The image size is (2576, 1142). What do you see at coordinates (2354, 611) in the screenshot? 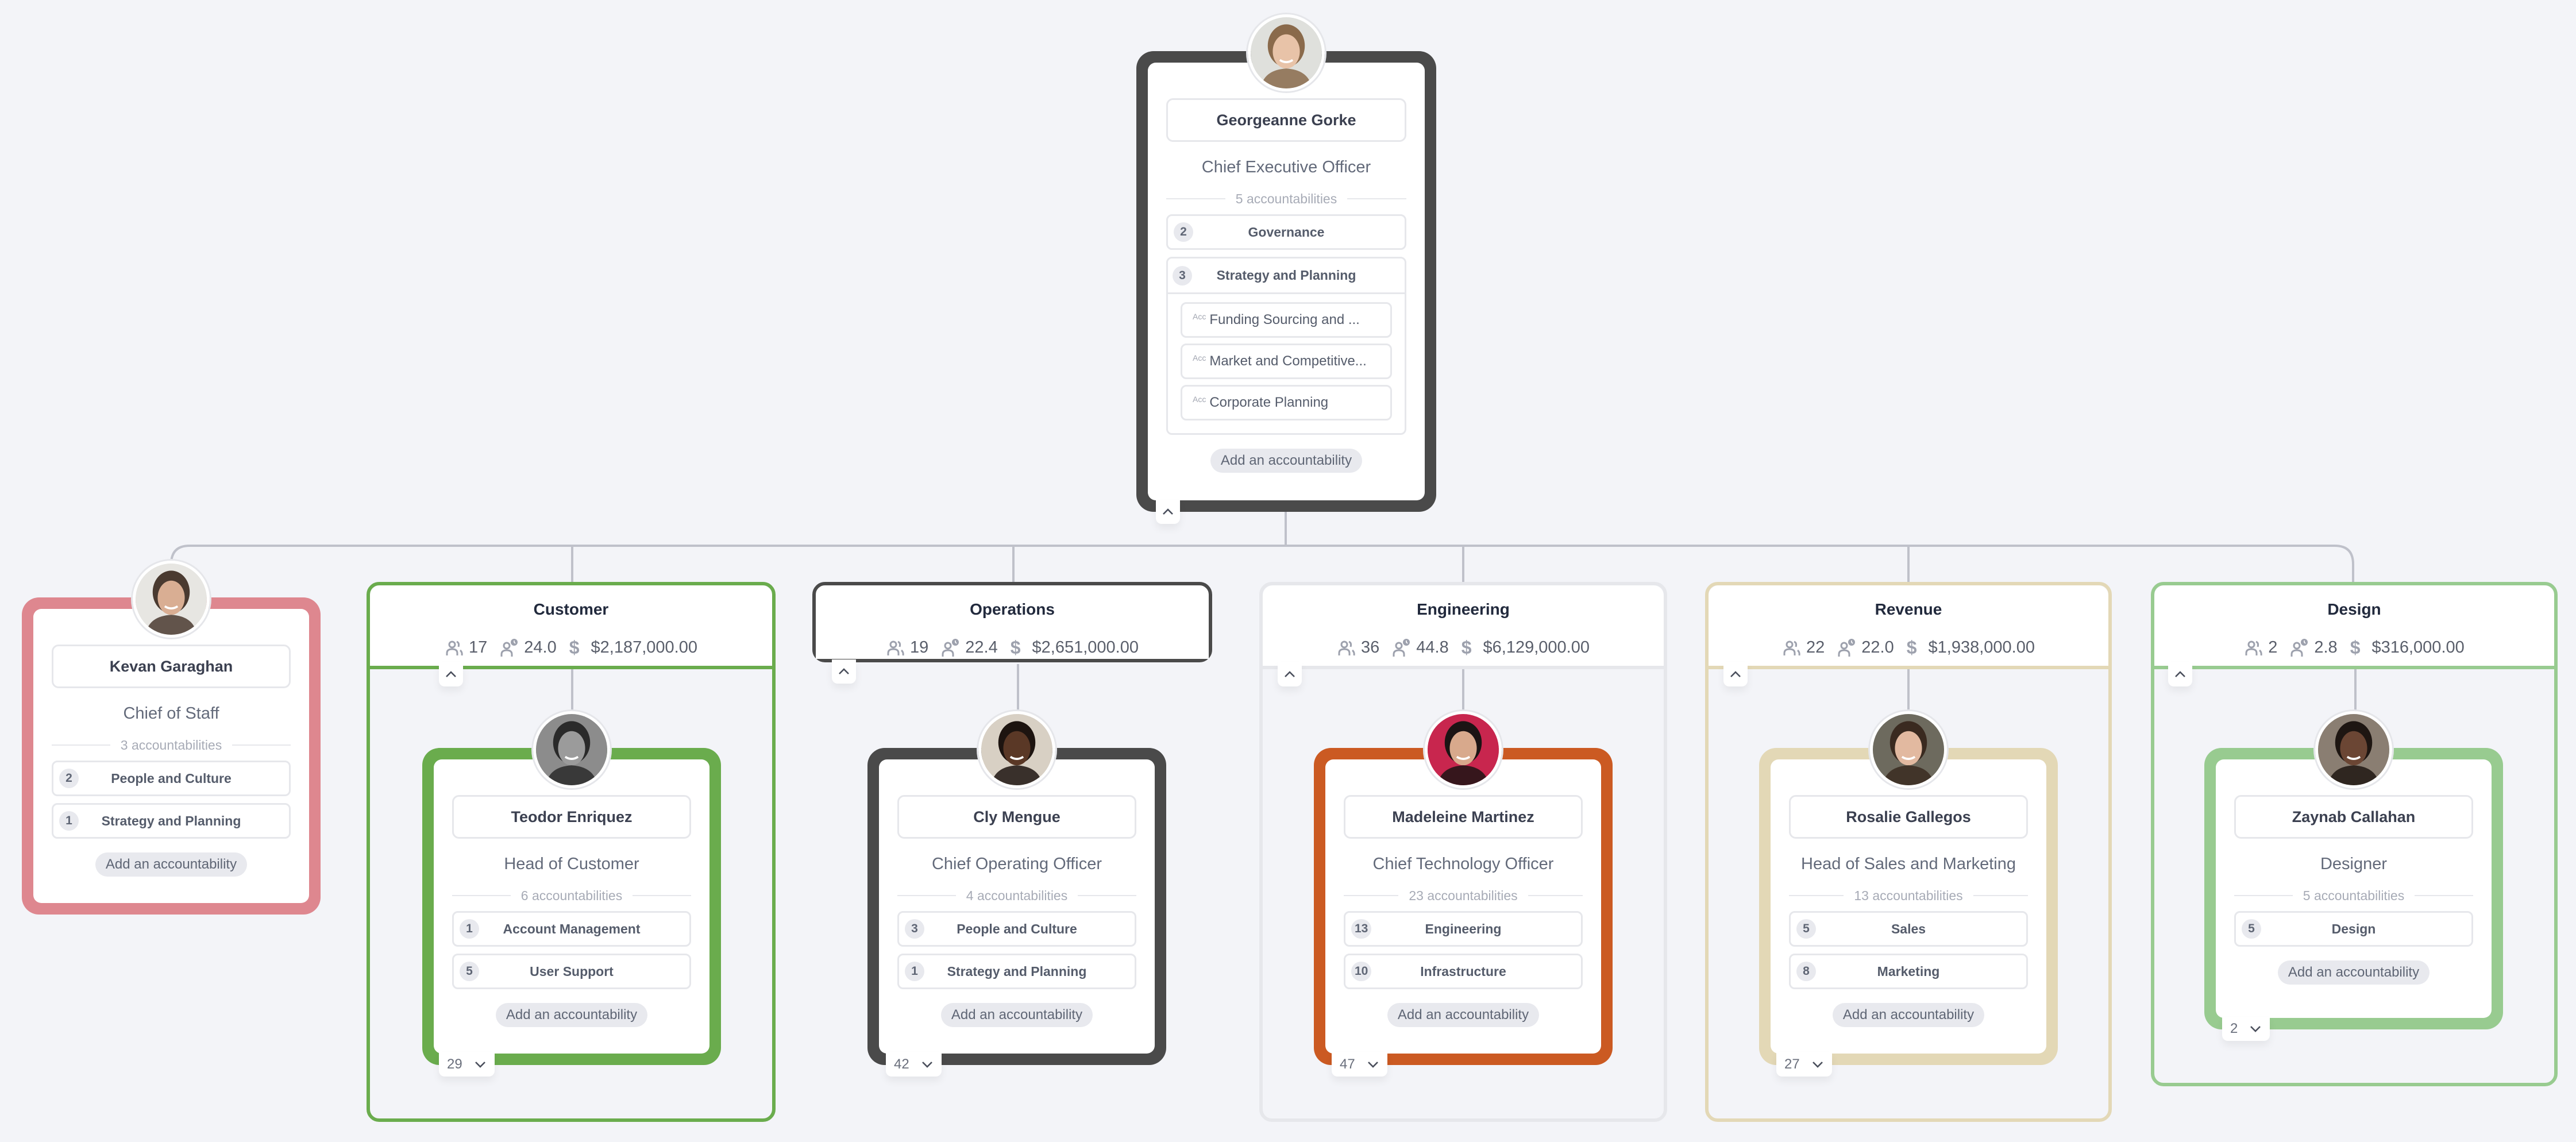
I see `team-title: Design` at bounding box center [2354, 611].